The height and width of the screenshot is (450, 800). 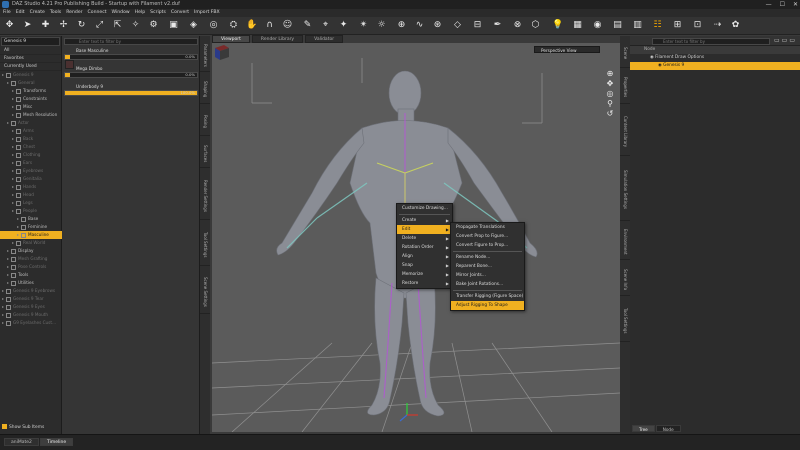 What do you see at coordinates (477, 25) in the screenshot?
I see `ruler-icon: ⊟` at bounding box center [477, 25].